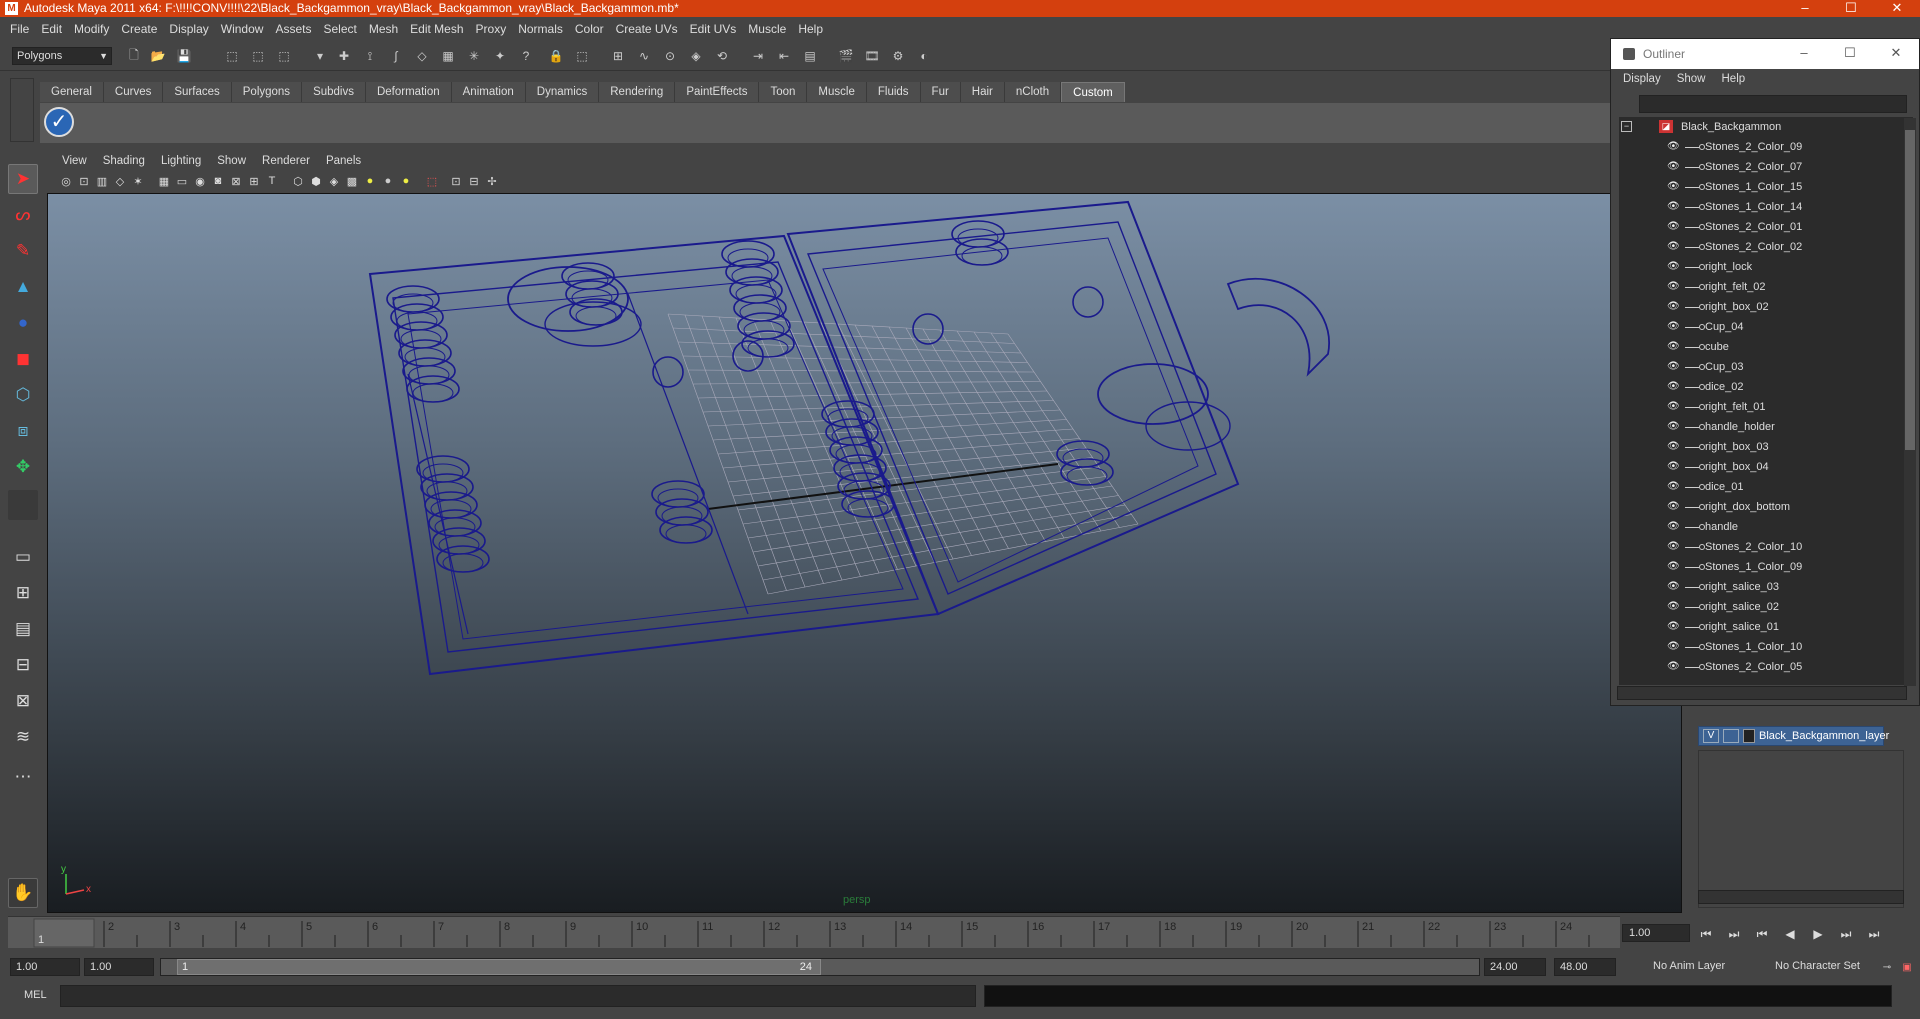 Image resolution: width=1920 pixels, height=1019 pixels. What do you see at coordinates (21, 29) in the screenshot?
I see `menu-file: File` at bounding box center [21, 29].